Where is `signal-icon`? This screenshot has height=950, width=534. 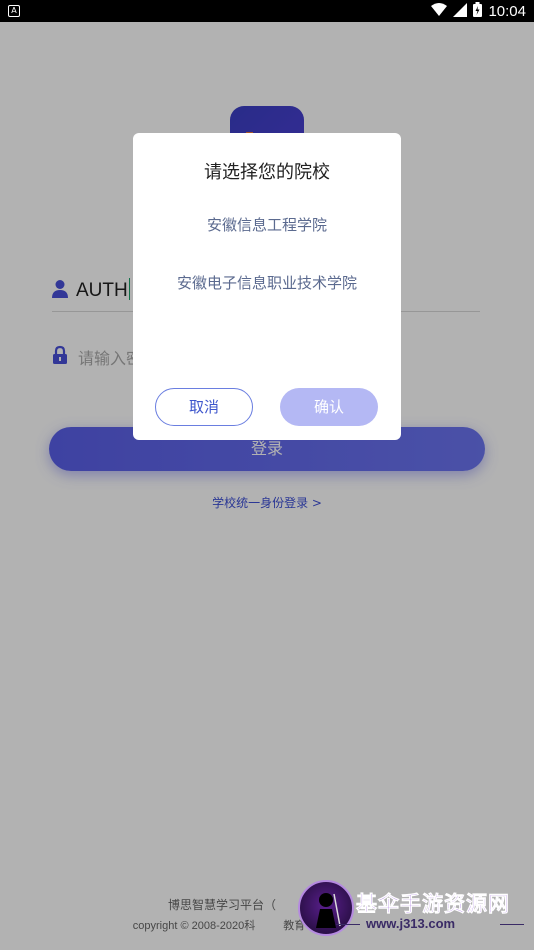
signal-icon is located at coordinates (460, 11).